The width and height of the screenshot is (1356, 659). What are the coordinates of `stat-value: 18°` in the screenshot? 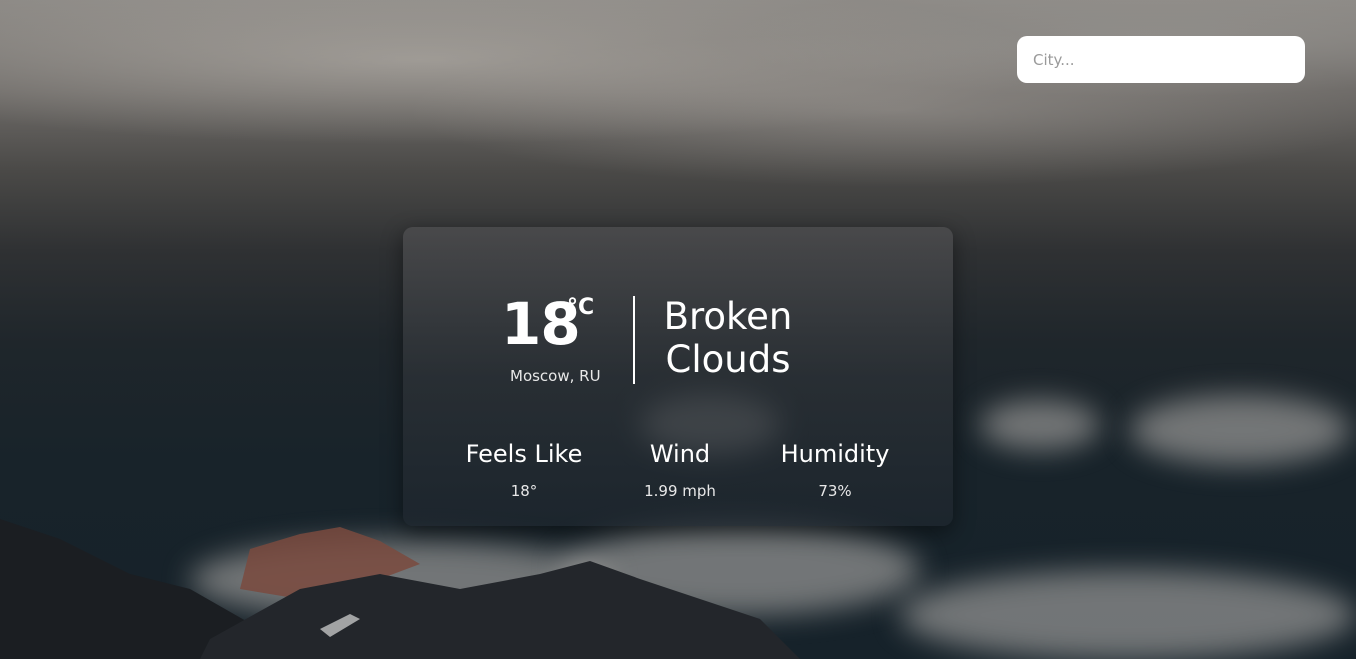 It's located at (524, 491).